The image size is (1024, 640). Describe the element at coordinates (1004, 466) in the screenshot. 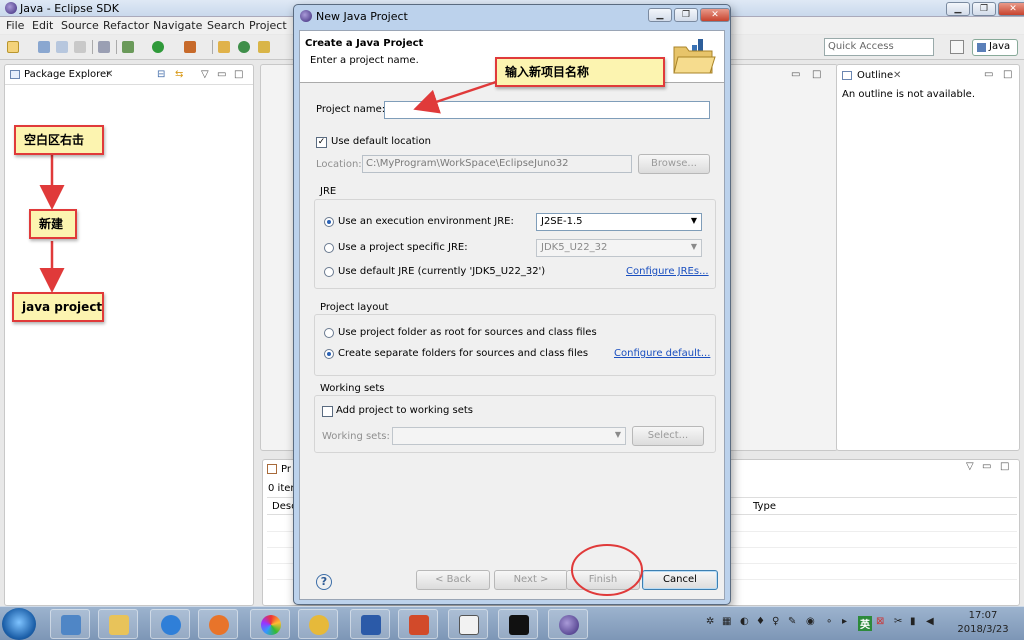

I see `problems-maximize-icon: □` at that location.